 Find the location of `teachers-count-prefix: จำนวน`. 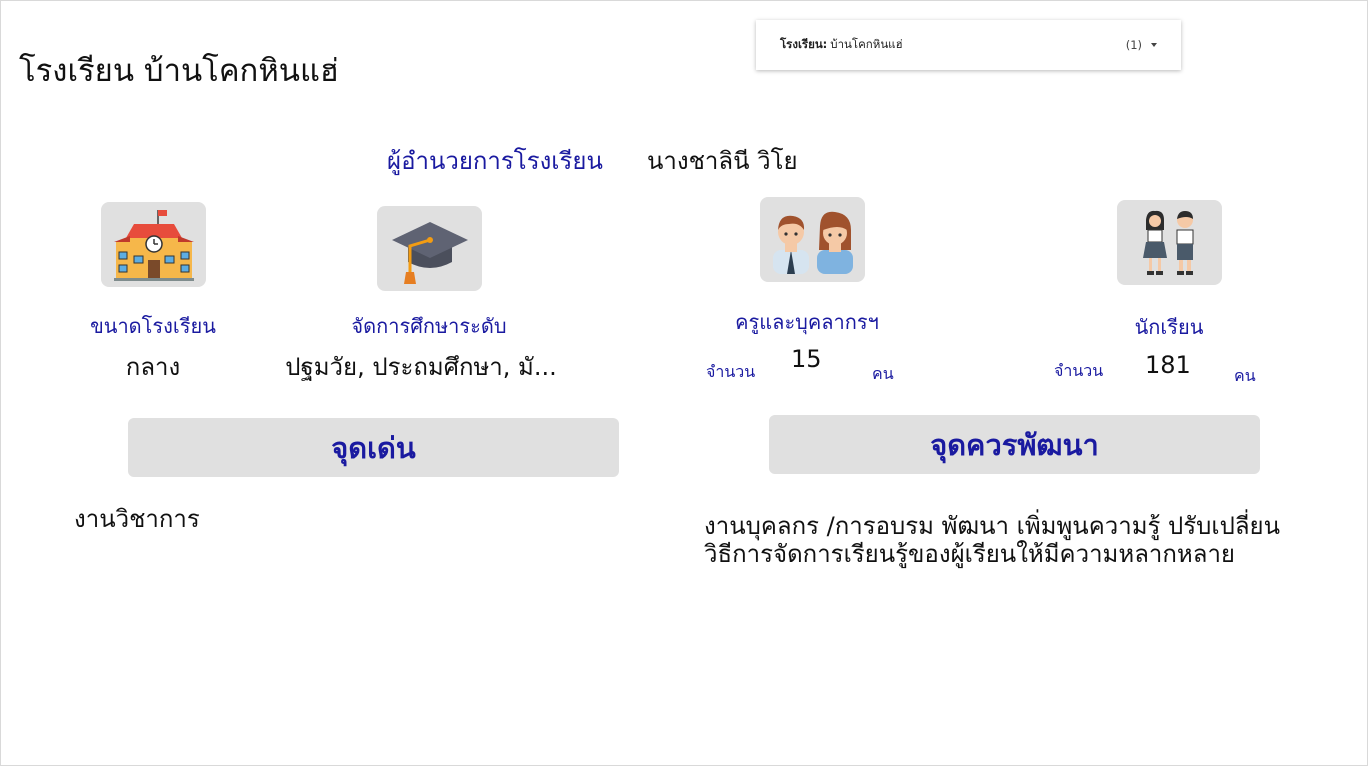

teachers-count-prefix: จำนวน is located at coordinates (731, 371).